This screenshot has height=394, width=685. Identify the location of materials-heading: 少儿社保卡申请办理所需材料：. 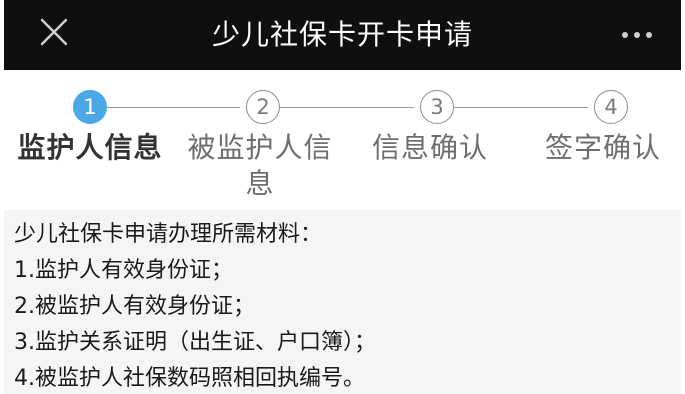
(168, 234).